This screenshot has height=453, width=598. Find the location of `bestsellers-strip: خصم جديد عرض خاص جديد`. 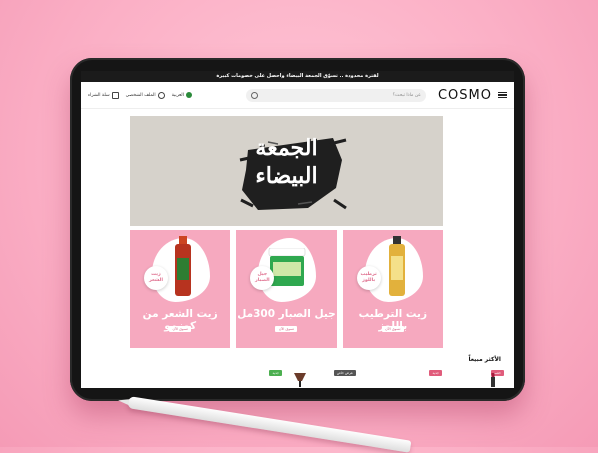

bestsellers-strip: خصم جديد عرض خاص جديد is located at coordinates (317, 378).